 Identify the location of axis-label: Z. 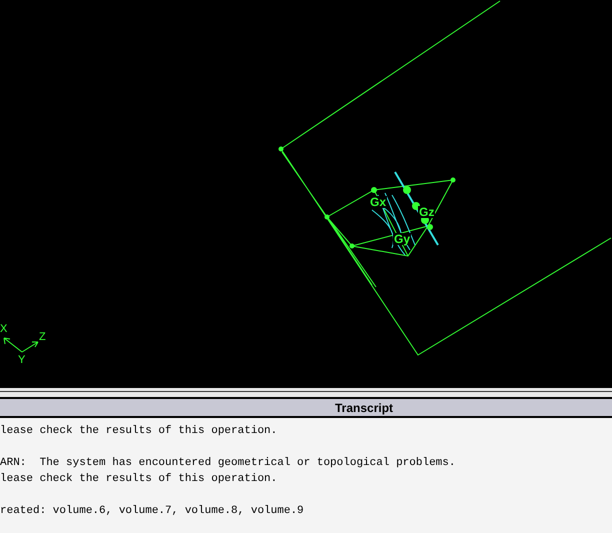
(42, 337).